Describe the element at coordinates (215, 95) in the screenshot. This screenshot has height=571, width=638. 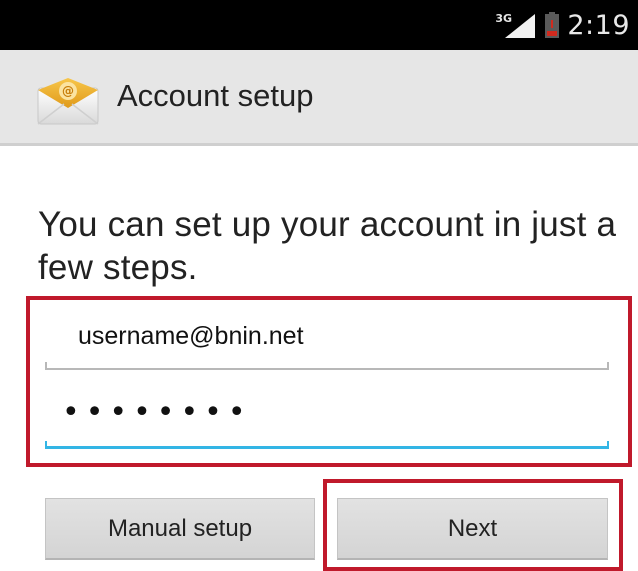
I see `page-title: Account setup` at that location.